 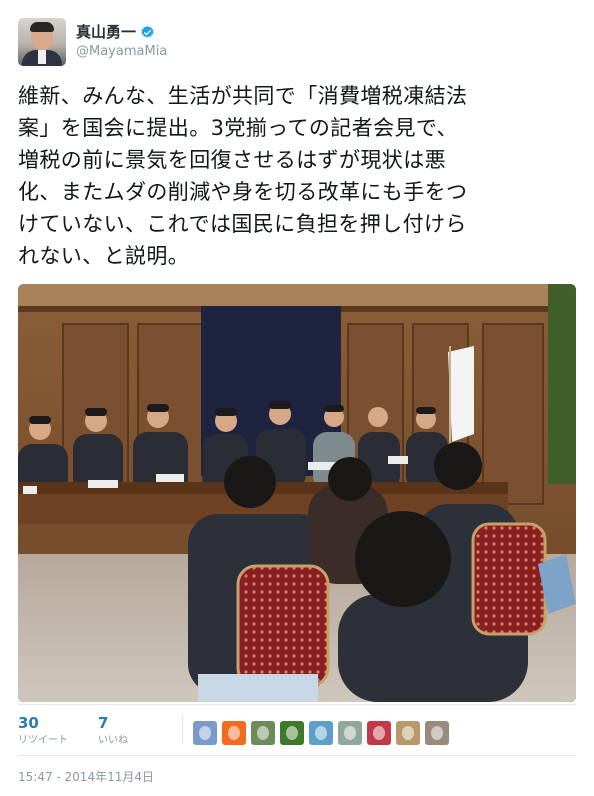 I want to click on tweet-stats: 30 リツイート 7 いいね, so click(x=297, y=730).